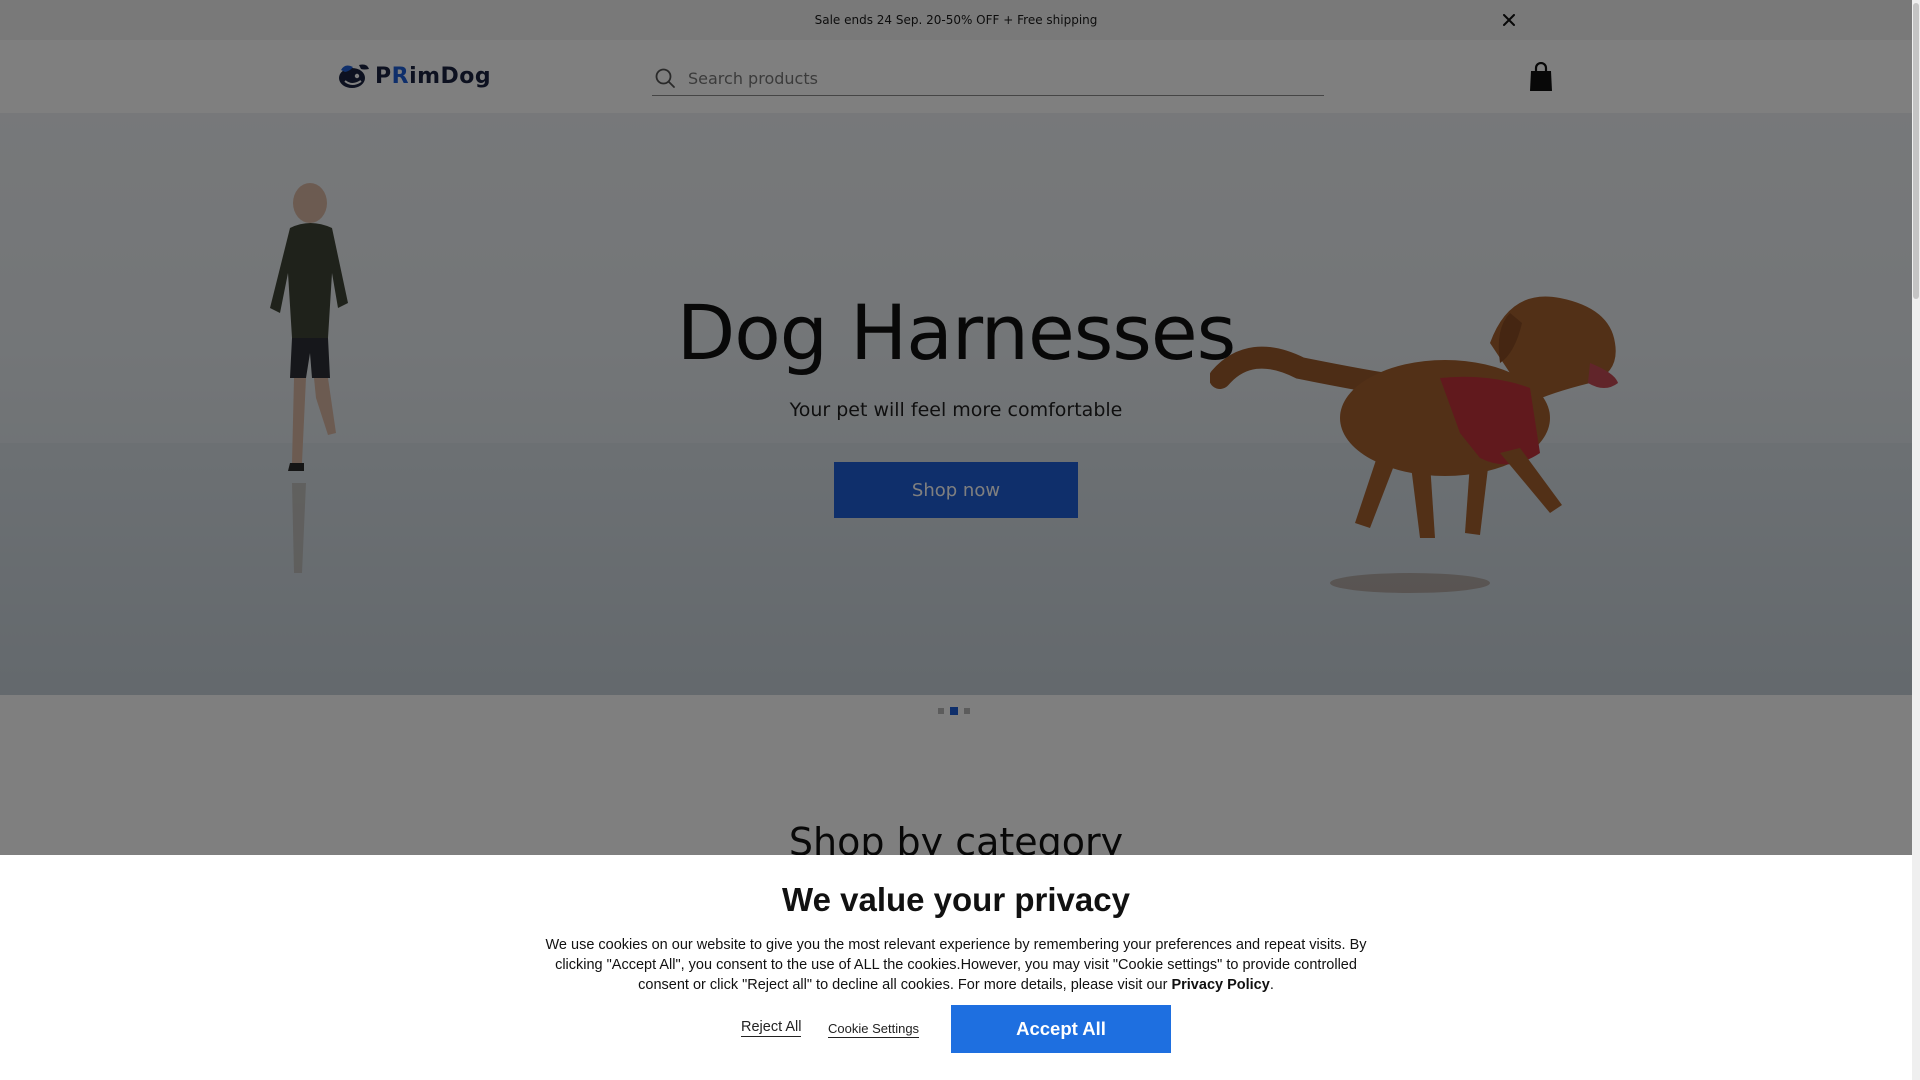 The height and width of the screenshot is (1080, 1920). What do you see at coordinates (956, 899) in the screenshot?
I see `cookie-title: We value your privacy` at bounding box center [956, 899].